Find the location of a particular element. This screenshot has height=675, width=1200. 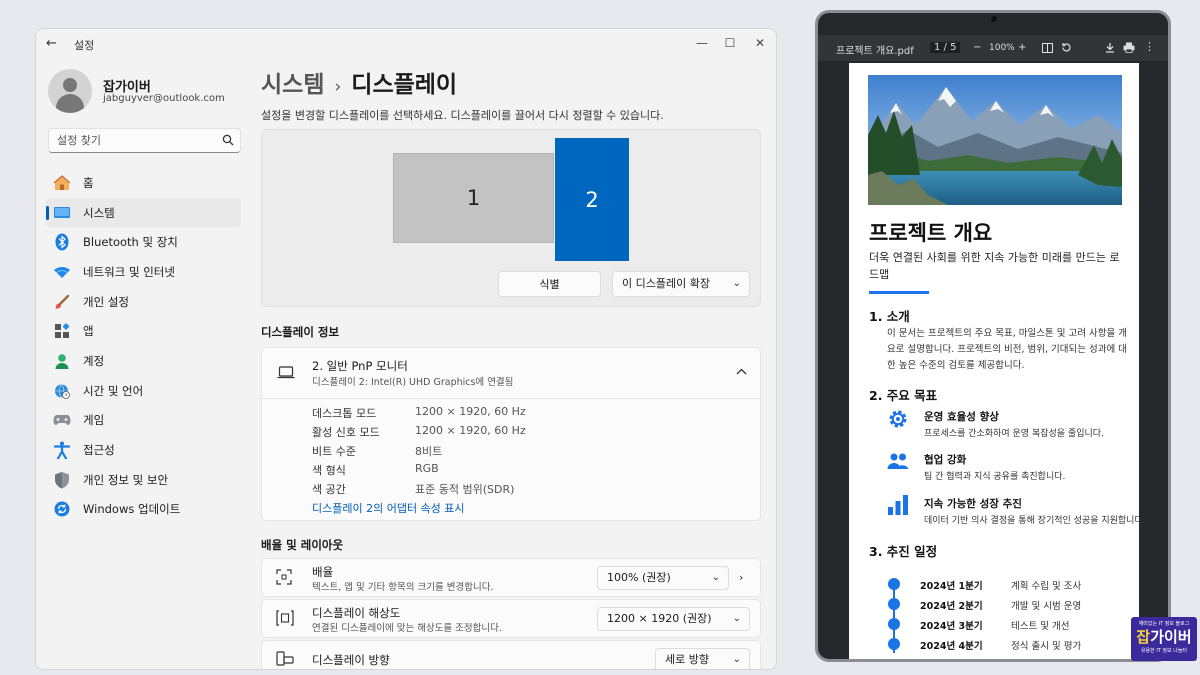

sidebar-item-apps: 앱 is located at coordinates (143, 331).